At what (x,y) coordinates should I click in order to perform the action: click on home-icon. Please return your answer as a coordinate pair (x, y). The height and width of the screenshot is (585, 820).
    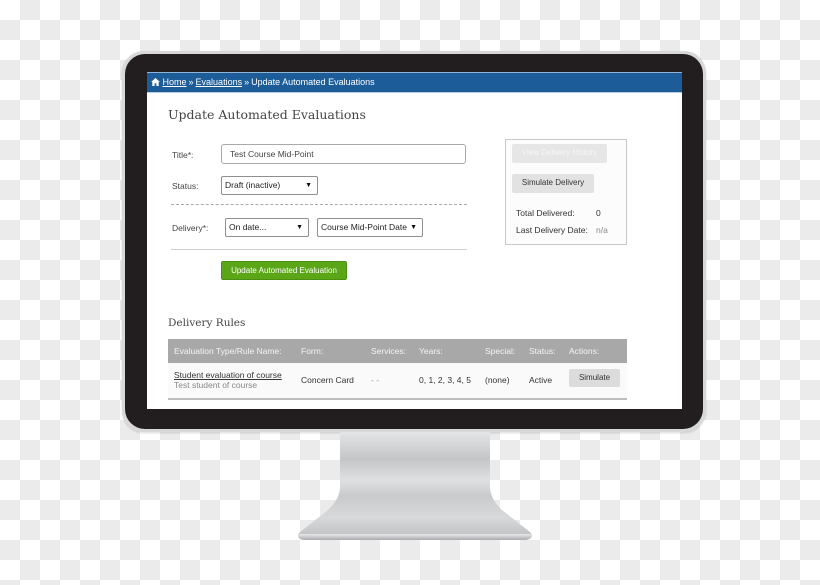
    Looking at the image, I should click on (155, 82).